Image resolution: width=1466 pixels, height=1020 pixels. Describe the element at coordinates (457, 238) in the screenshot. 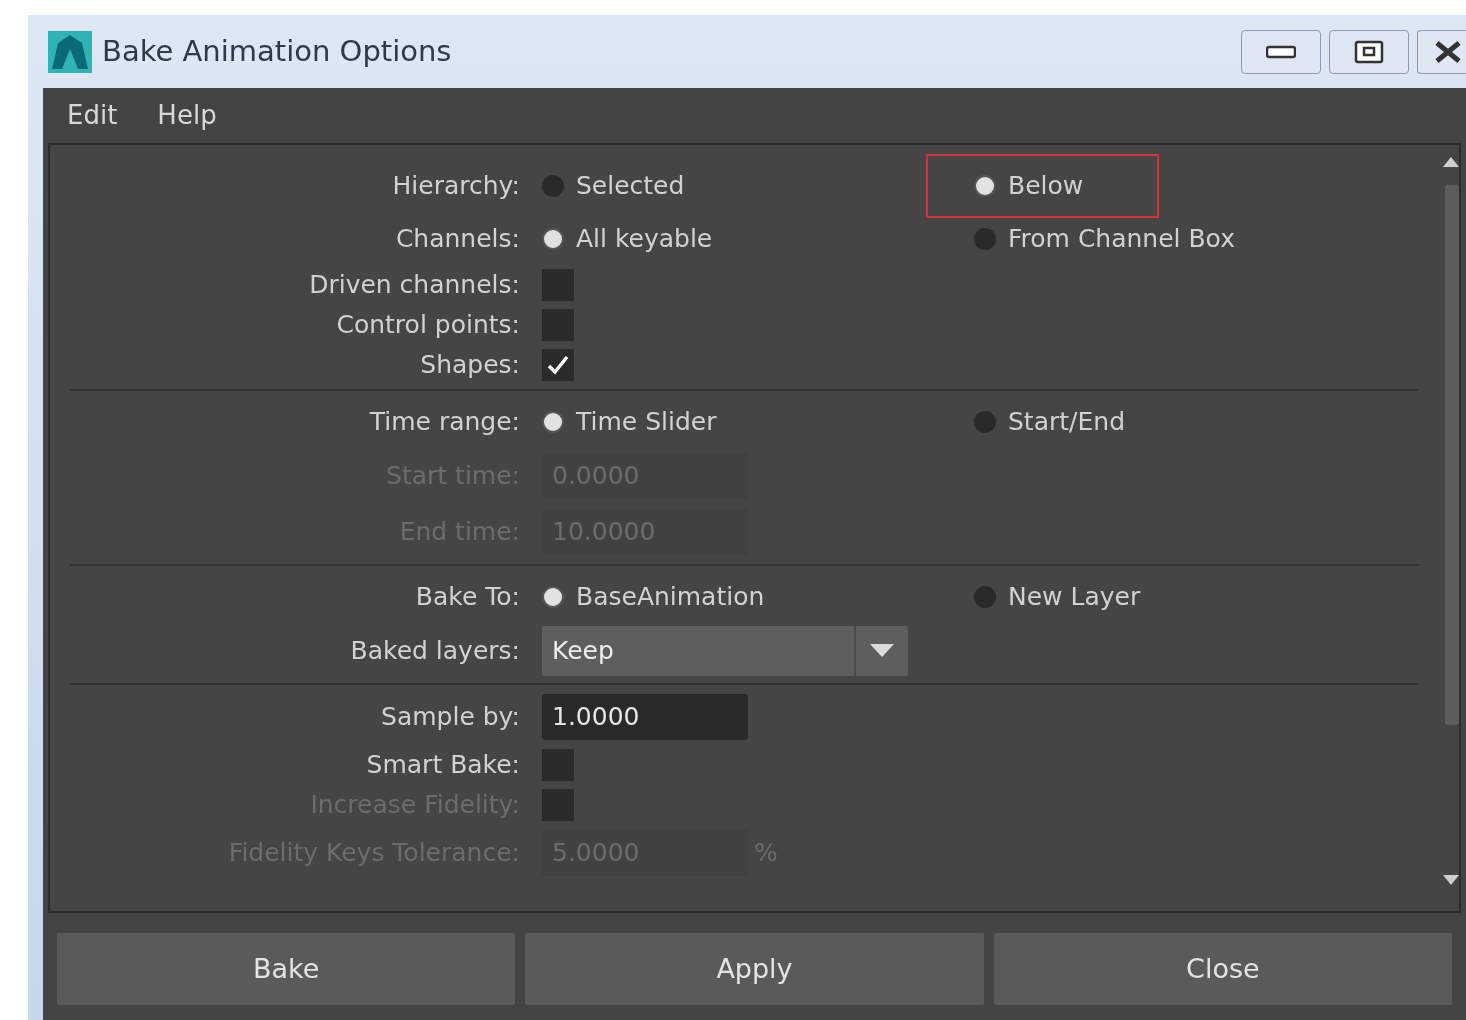

I see `field-label: Channels:` at that location.